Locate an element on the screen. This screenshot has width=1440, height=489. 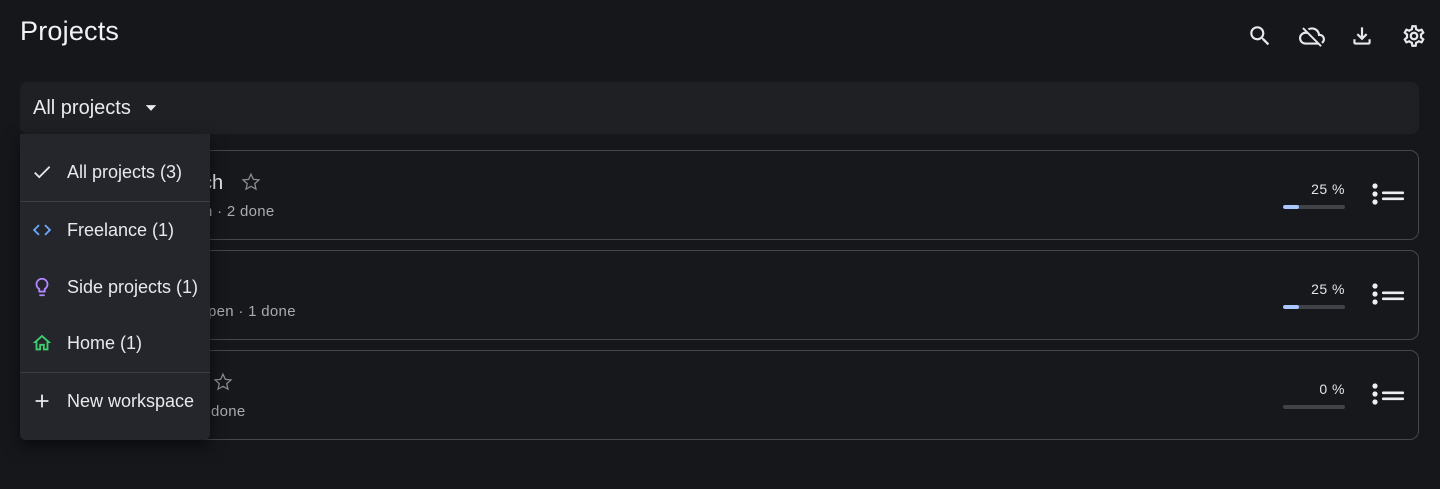
download-button is located at coordinates (1362, 36).